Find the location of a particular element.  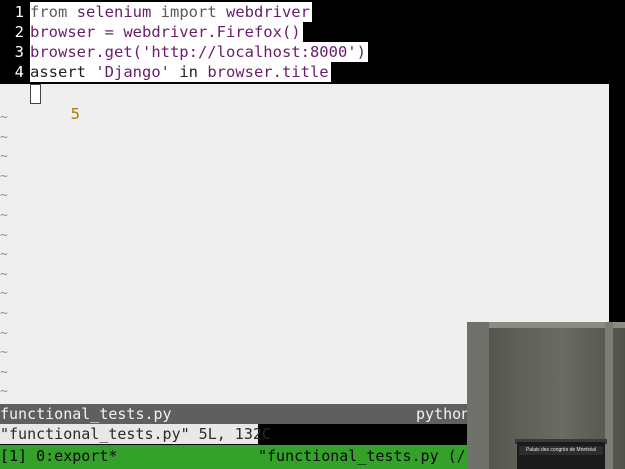

line-number: 3 is located at coordinates (19, 52).